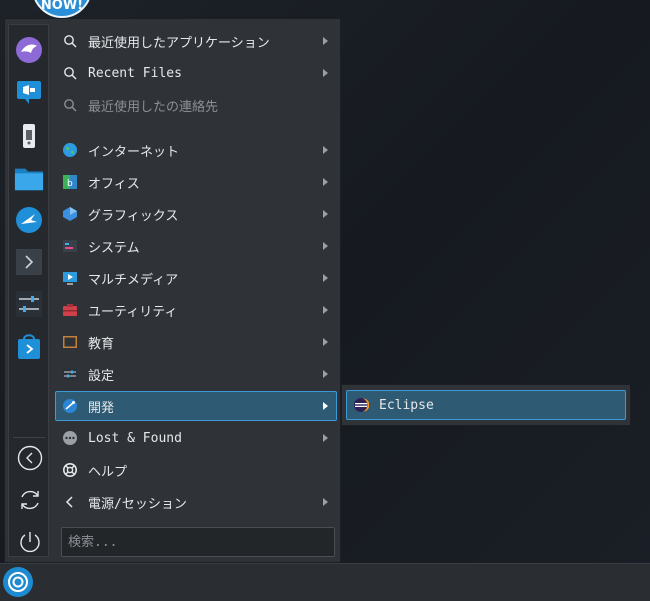 The image size is (650, 601). Describe the element at coordinates (196, 214) in the screenshot. I see `menu-item-graphics: グラフィックス` at that location.